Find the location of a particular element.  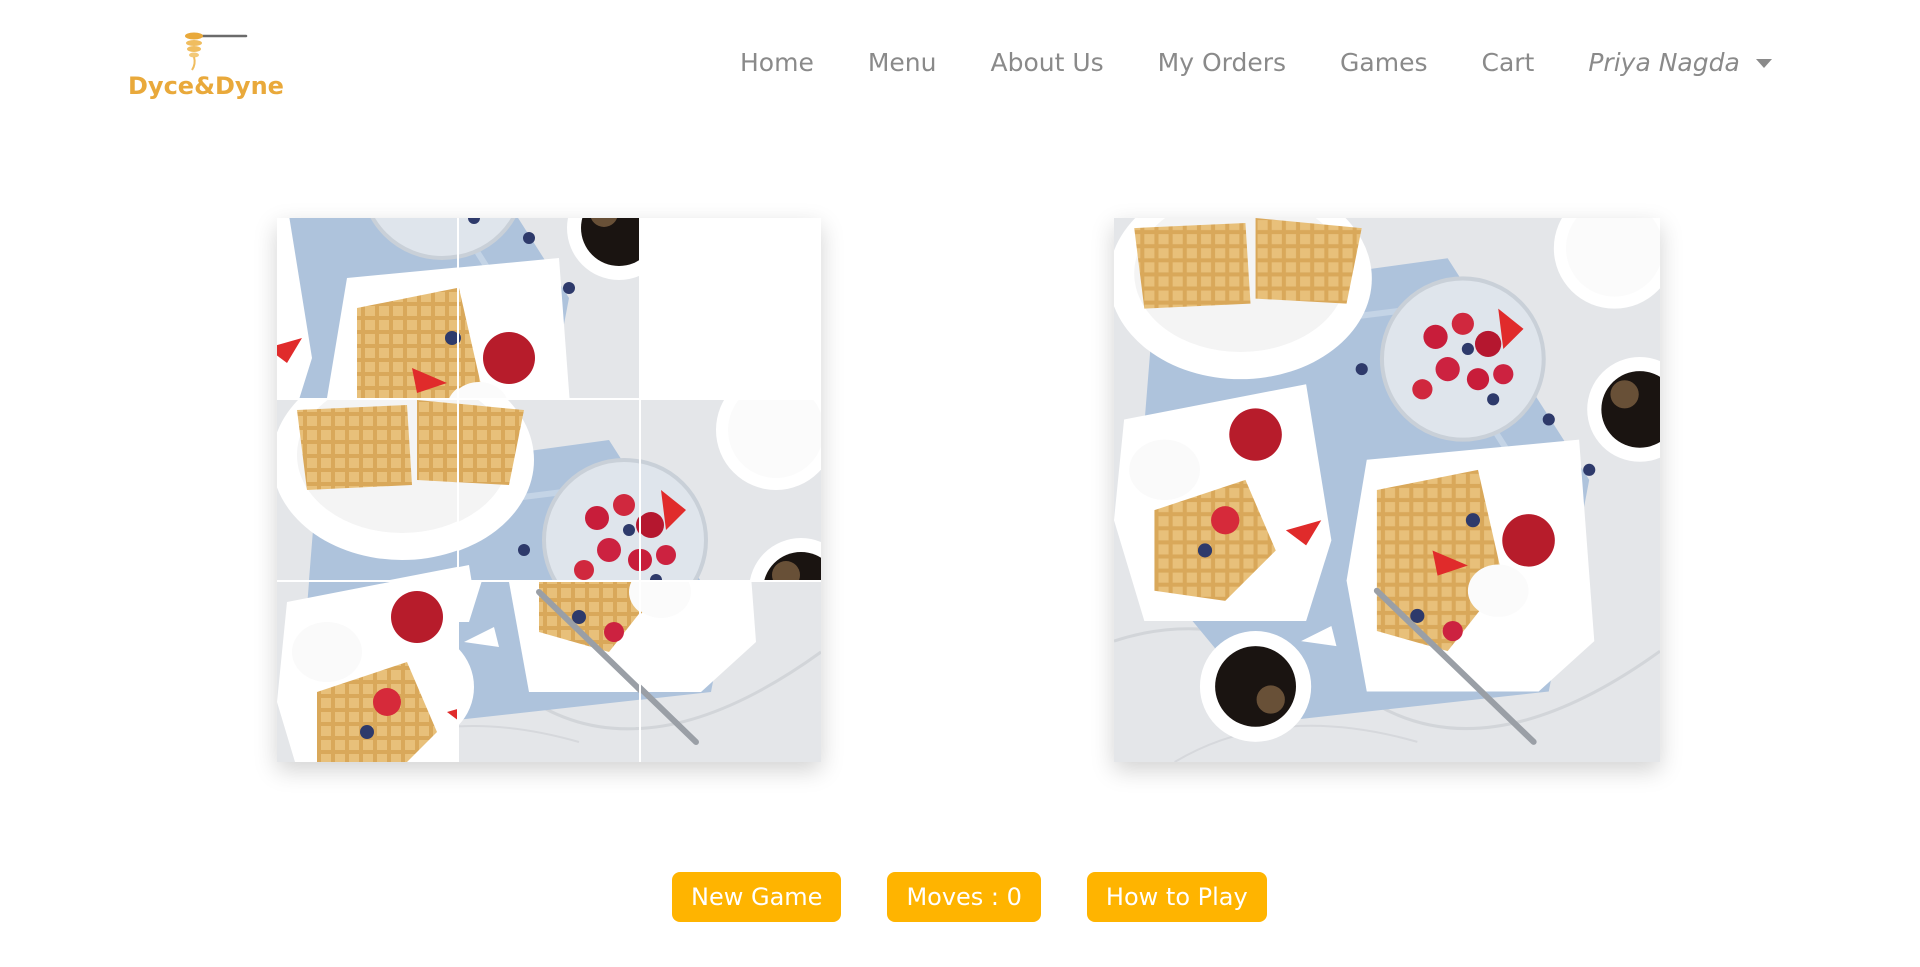

user-name: Priya Nagda is located at coordinates (1664, 62).